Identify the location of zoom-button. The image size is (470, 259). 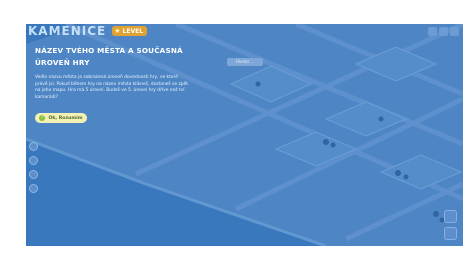
(450, 216).